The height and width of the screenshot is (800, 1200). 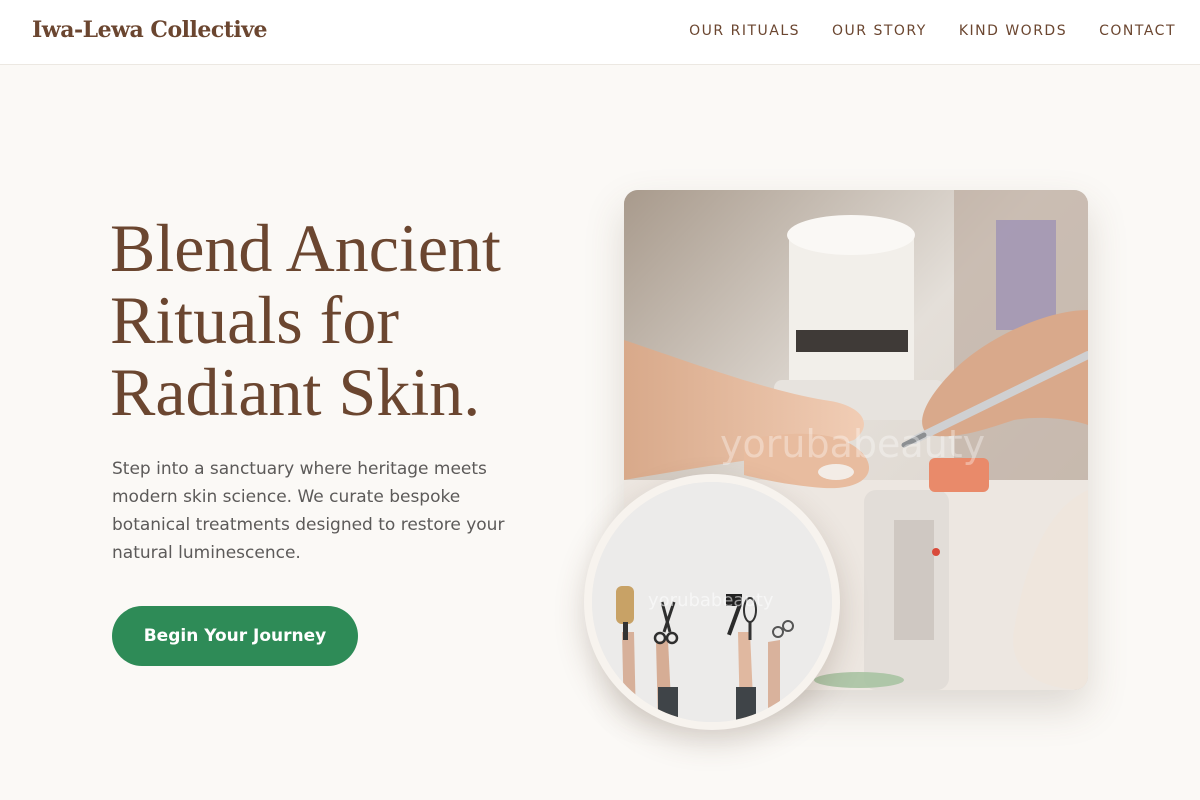 I want to click on hero-title-line-3: Radiant Skin., so click(x=295, y=392).